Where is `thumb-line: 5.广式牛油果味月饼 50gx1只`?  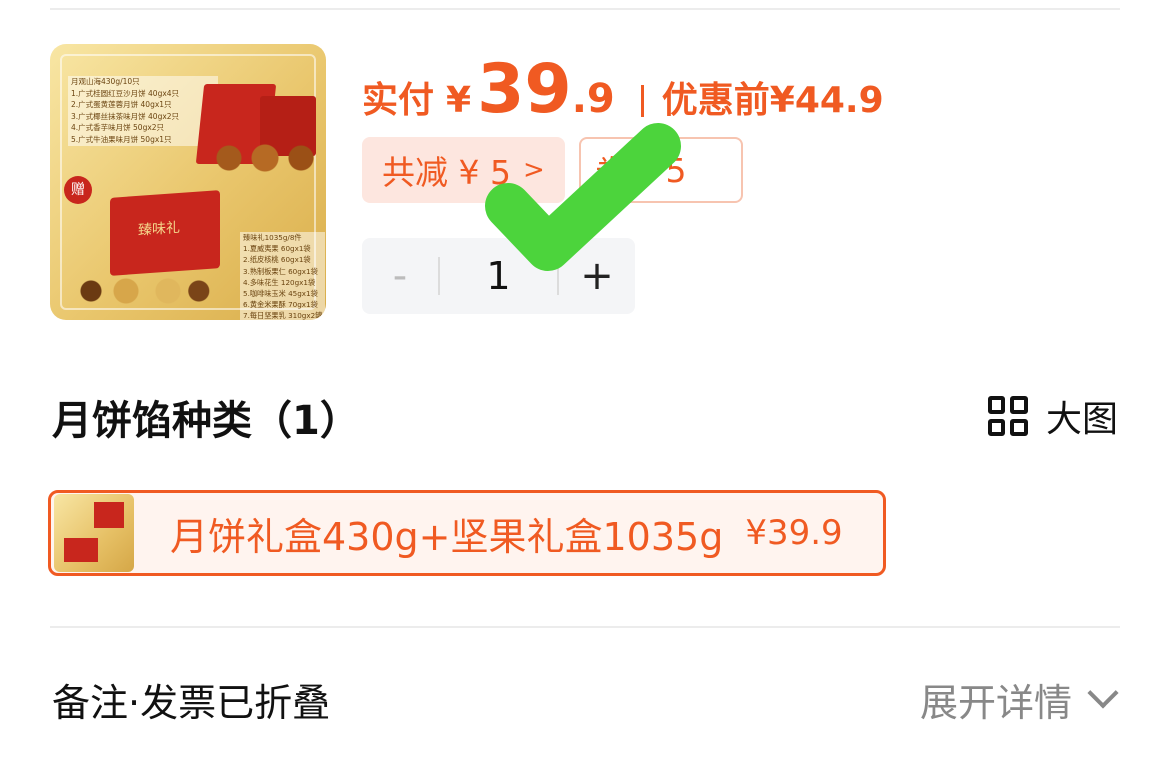
thumb-line: 5.广式牛油果味月饼 50gx1只 is located at coordinates (143, 139).